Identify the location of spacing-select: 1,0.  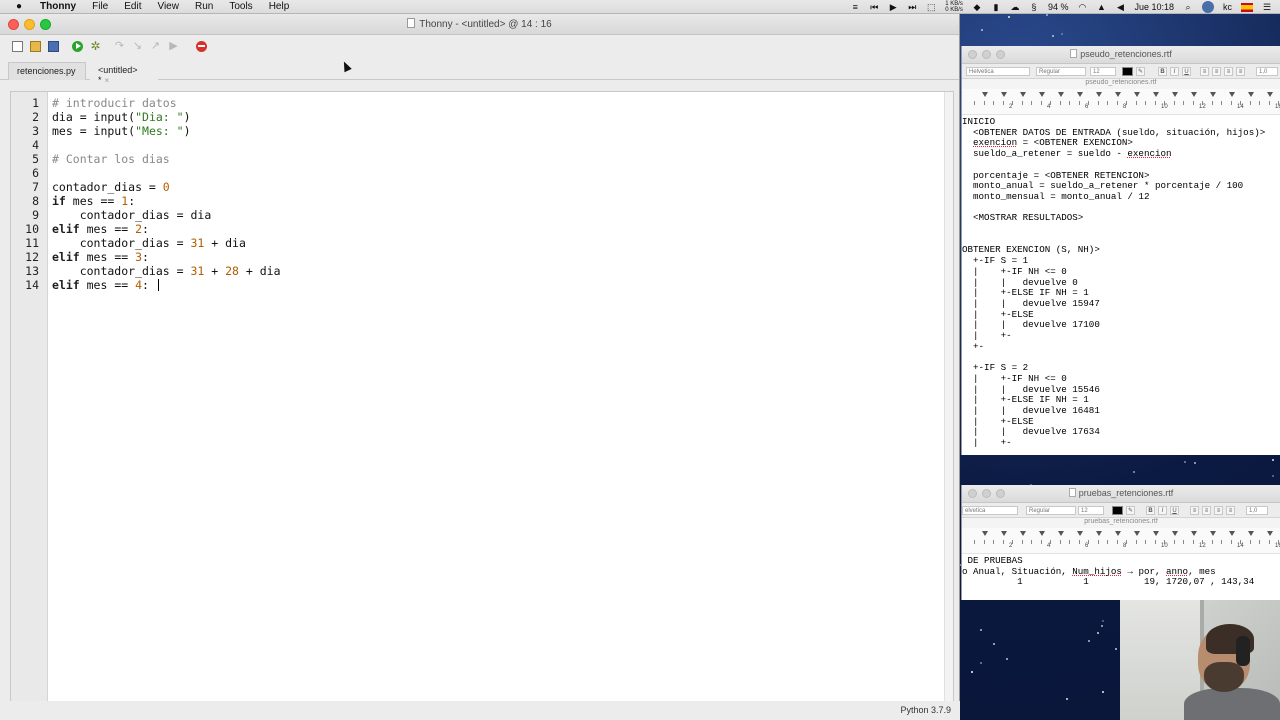
(1257, 510).